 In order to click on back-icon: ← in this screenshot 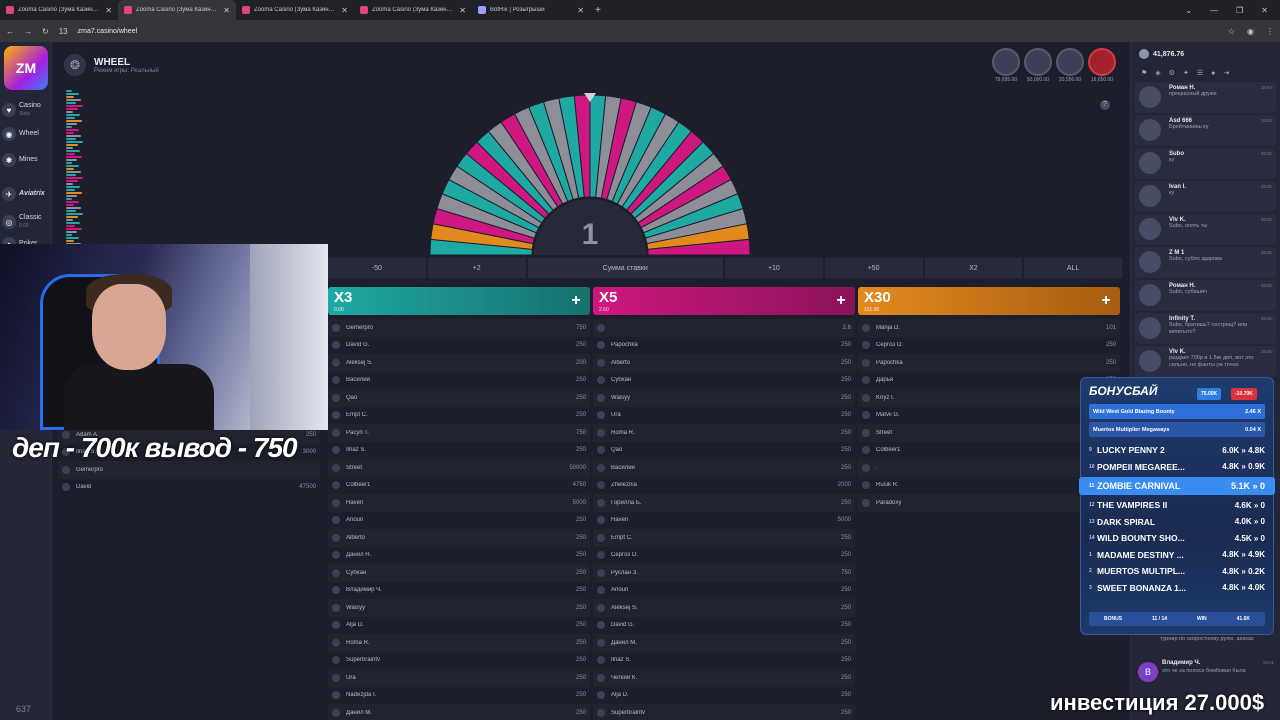, I will do `click(10, 31)`.